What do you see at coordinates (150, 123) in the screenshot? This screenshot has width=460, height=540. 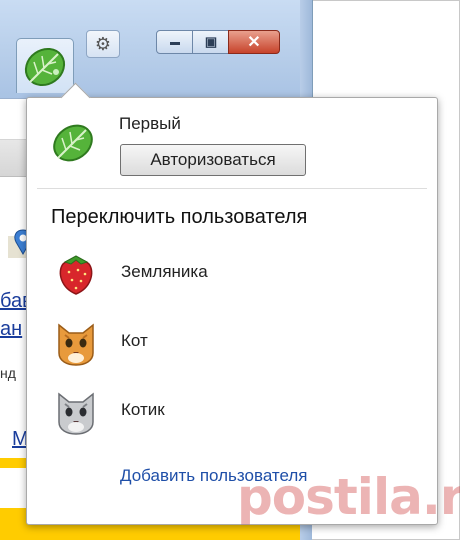 I see `current-user-name: Первый` at bounding box center [150, 123].